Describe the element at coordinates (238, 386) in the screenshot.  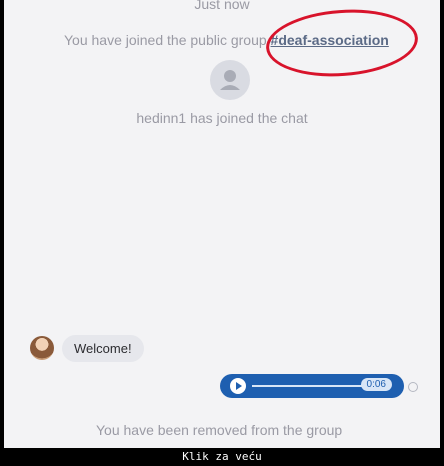
I see `play-icon` at that location.